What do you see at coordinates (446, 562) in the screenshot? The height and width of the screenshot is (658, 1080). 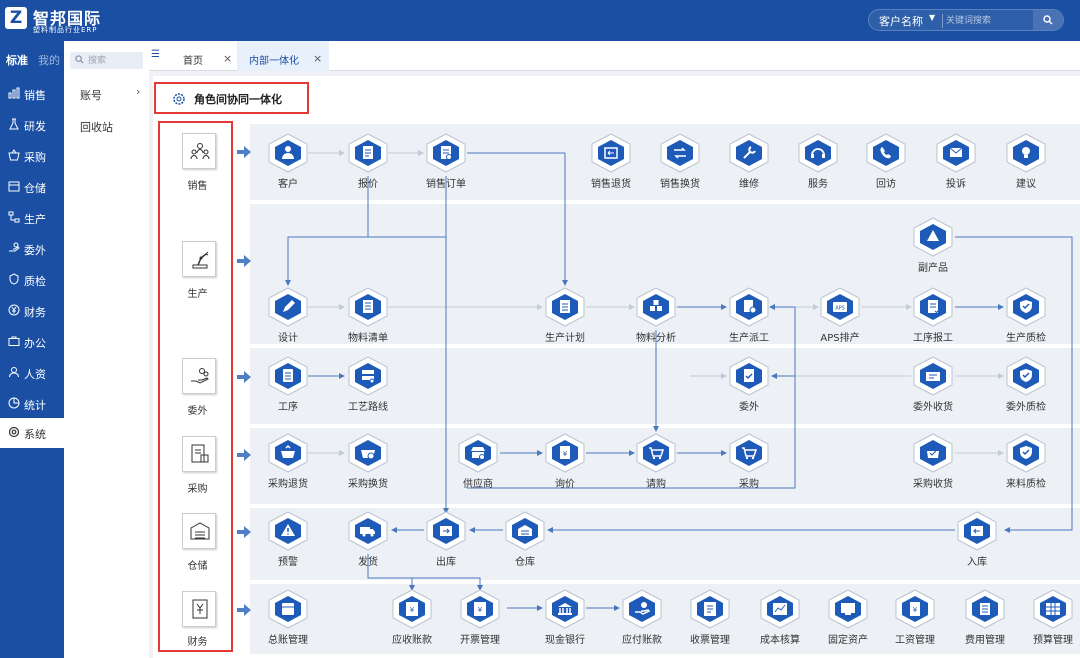 I see `node-label: 出库` at bounding box center [446, 562].